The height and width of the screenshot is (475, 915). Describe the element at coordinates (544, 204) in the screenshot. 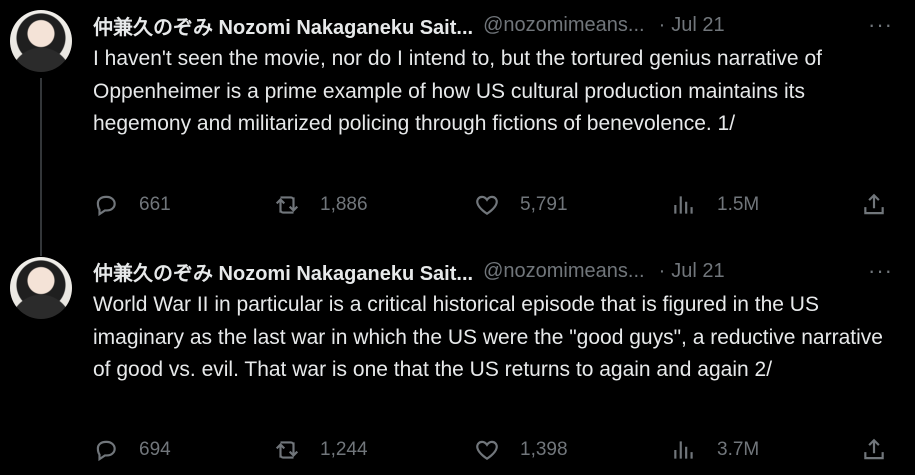

I see `like-count: 5,791` at that location.